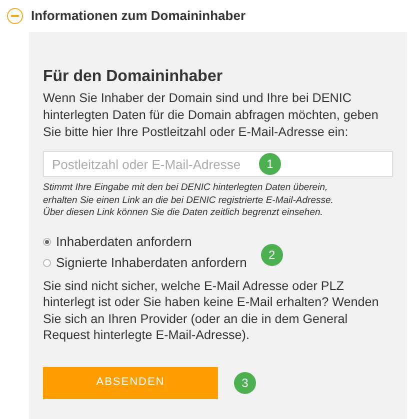 Image resolution: width=417 pixels, height=419 pixels. I want to click on section-title: Informationen zum Domaininhaber, so click(138, 16).